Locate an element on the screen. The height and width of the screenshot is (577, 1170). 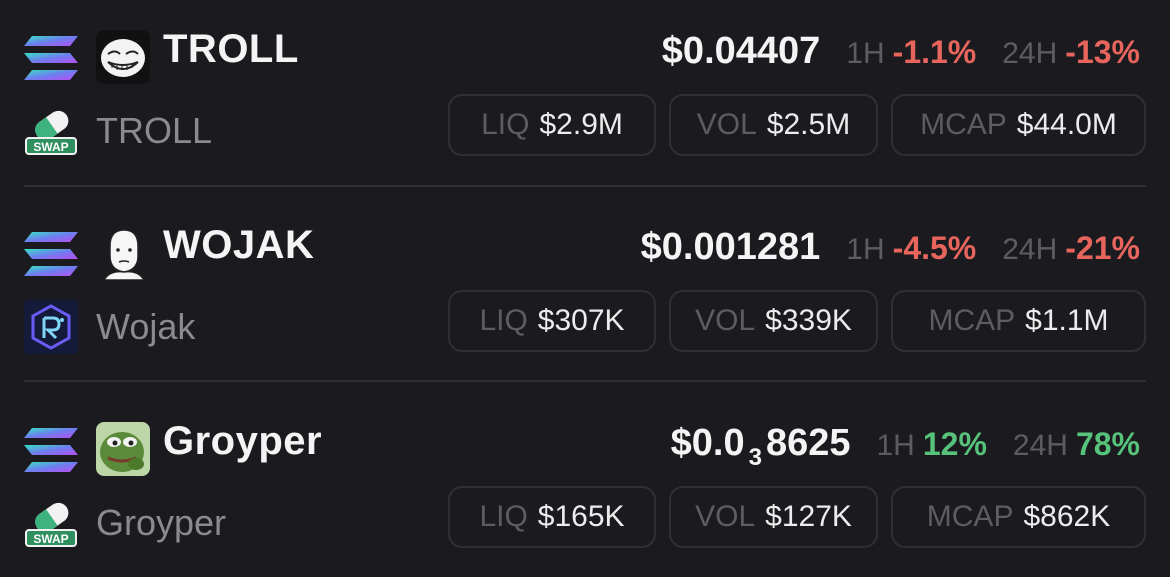
volume-pill: VOL $339K is located at coordinates (773, 321).